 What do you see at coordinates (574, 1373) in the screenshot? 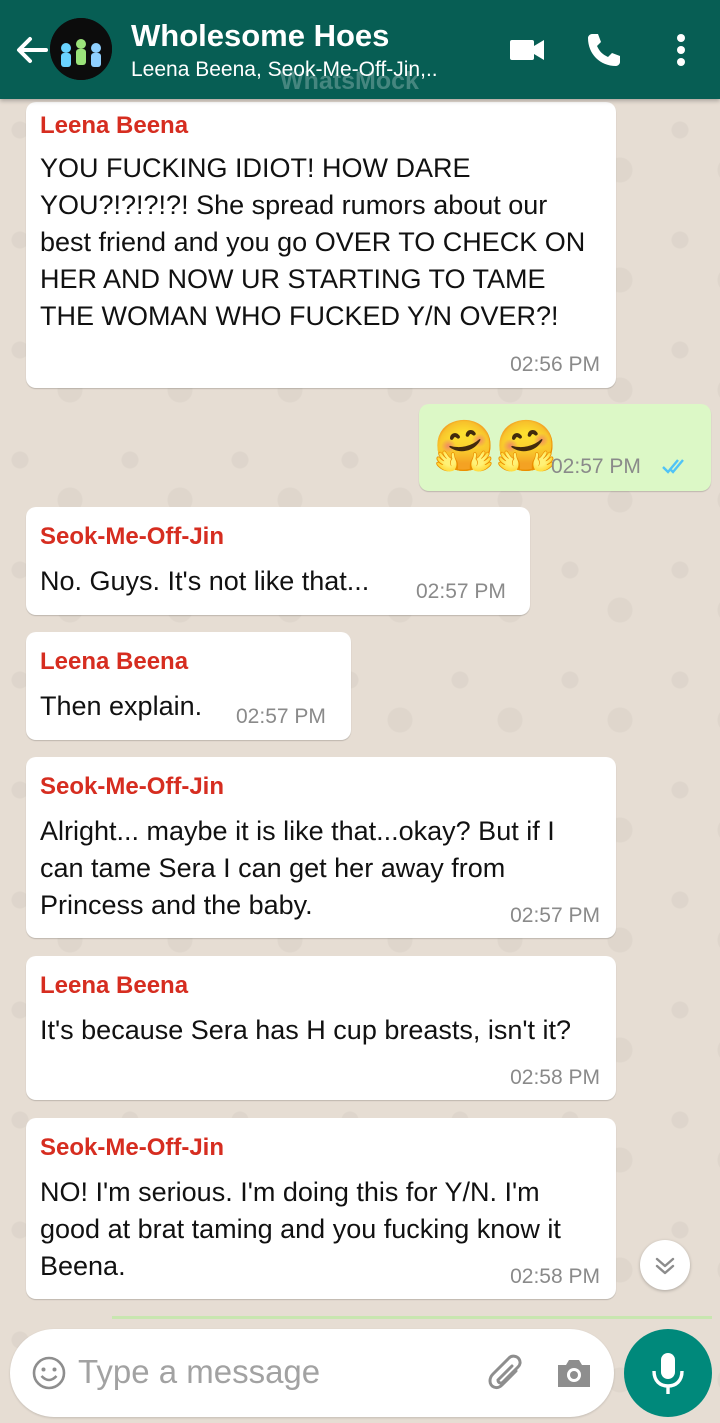
I see `camera-icon` at bounding box center [574, 1373].